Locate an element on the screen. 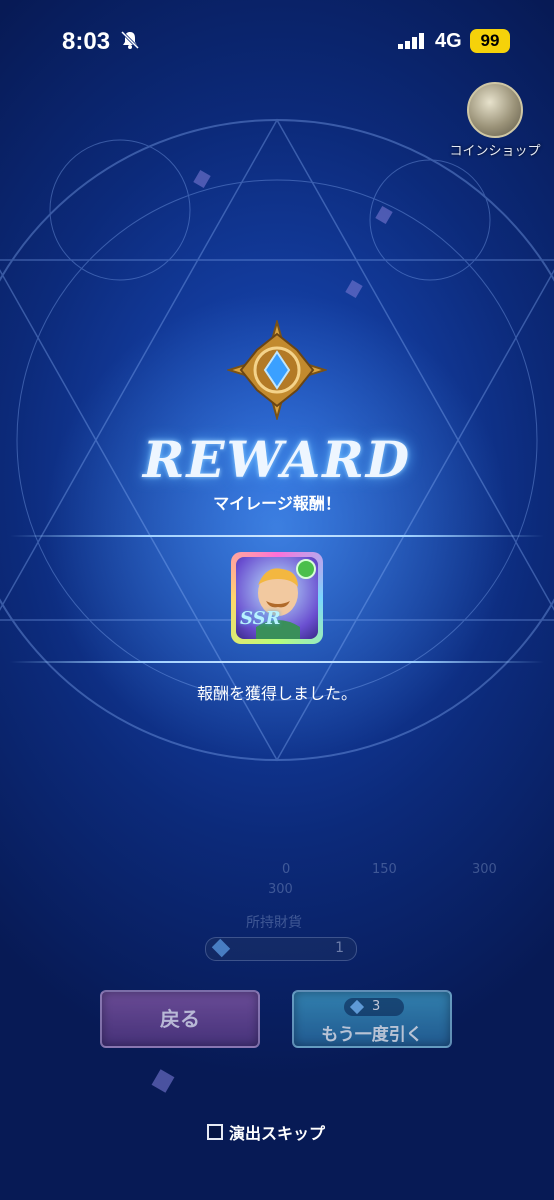 The height and width of the screenshot is (1200, 554). currency-value: 1 is located at coordinates (339, 948).